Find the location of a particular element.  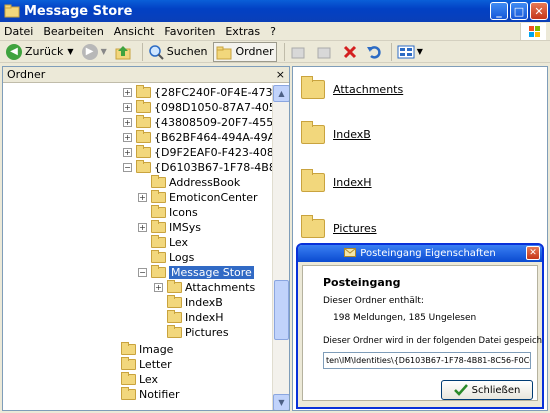

menu-favoriten: Favoriten is located at coordinates (189, 31).